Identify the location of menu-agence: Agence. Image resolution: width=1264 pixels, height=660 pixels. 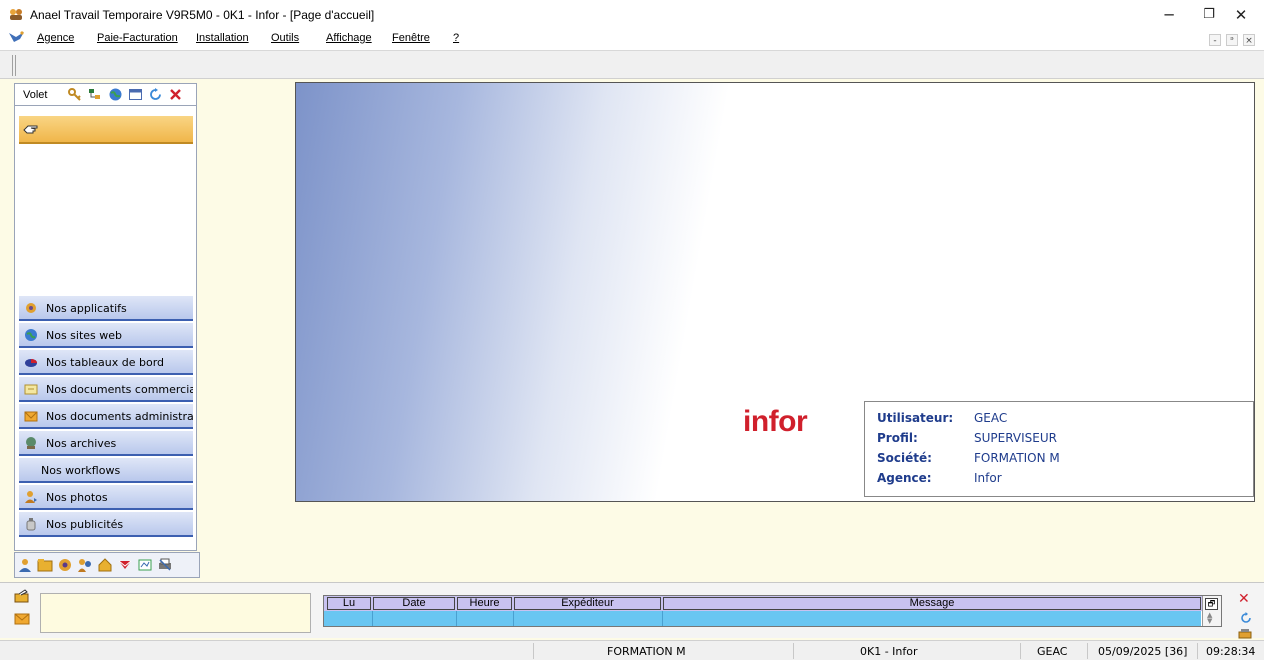
(55, 38).